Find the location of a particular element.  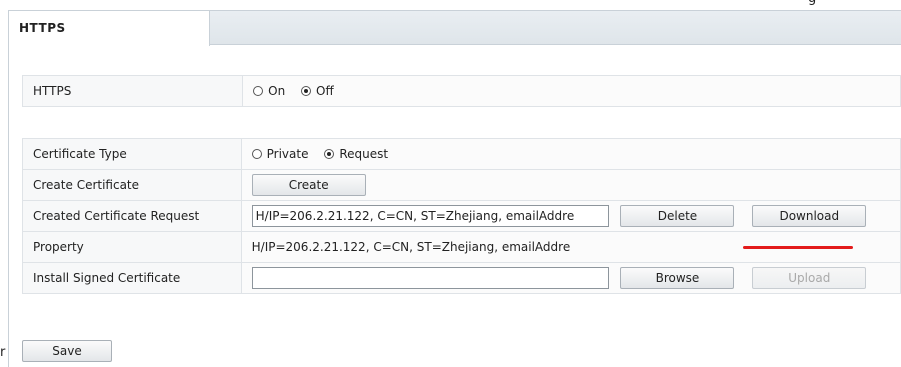

signed-certificate-file-field is located at coordinates (430, 278).